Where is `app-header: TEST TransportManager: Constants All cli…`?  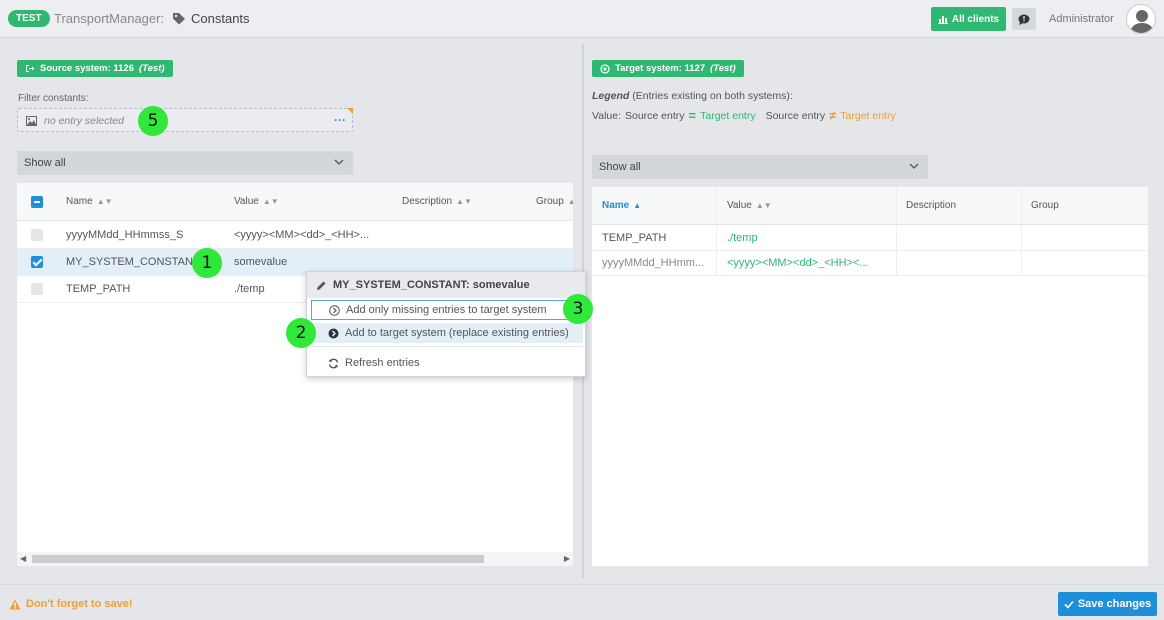
app-header: TEST TransportManager: Constants All cli… is located at coordinates (582, 19).